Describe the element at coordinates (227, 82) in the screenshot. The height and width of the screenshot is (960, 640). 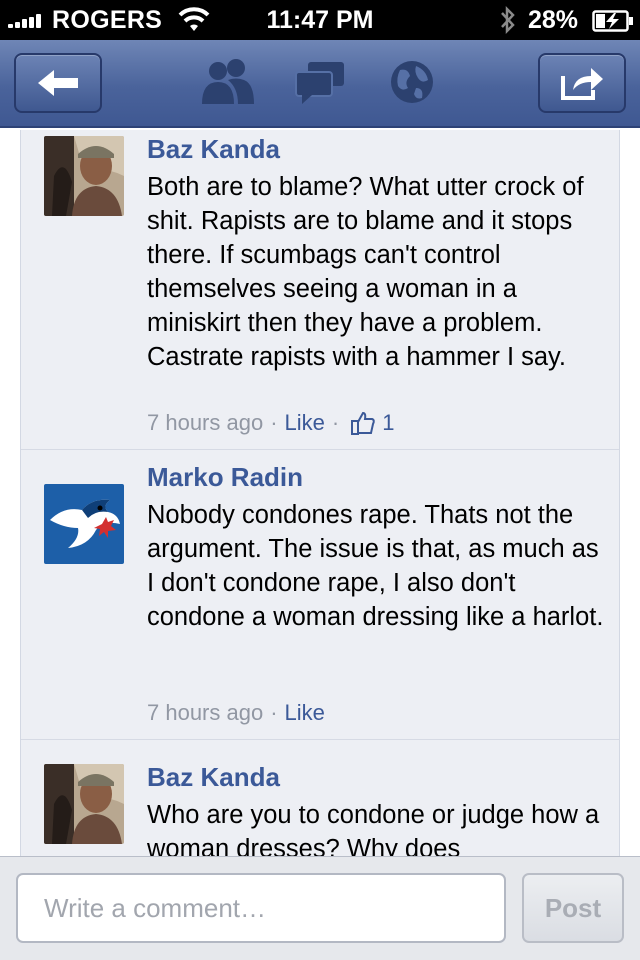
I see `friends-icon` at that location.